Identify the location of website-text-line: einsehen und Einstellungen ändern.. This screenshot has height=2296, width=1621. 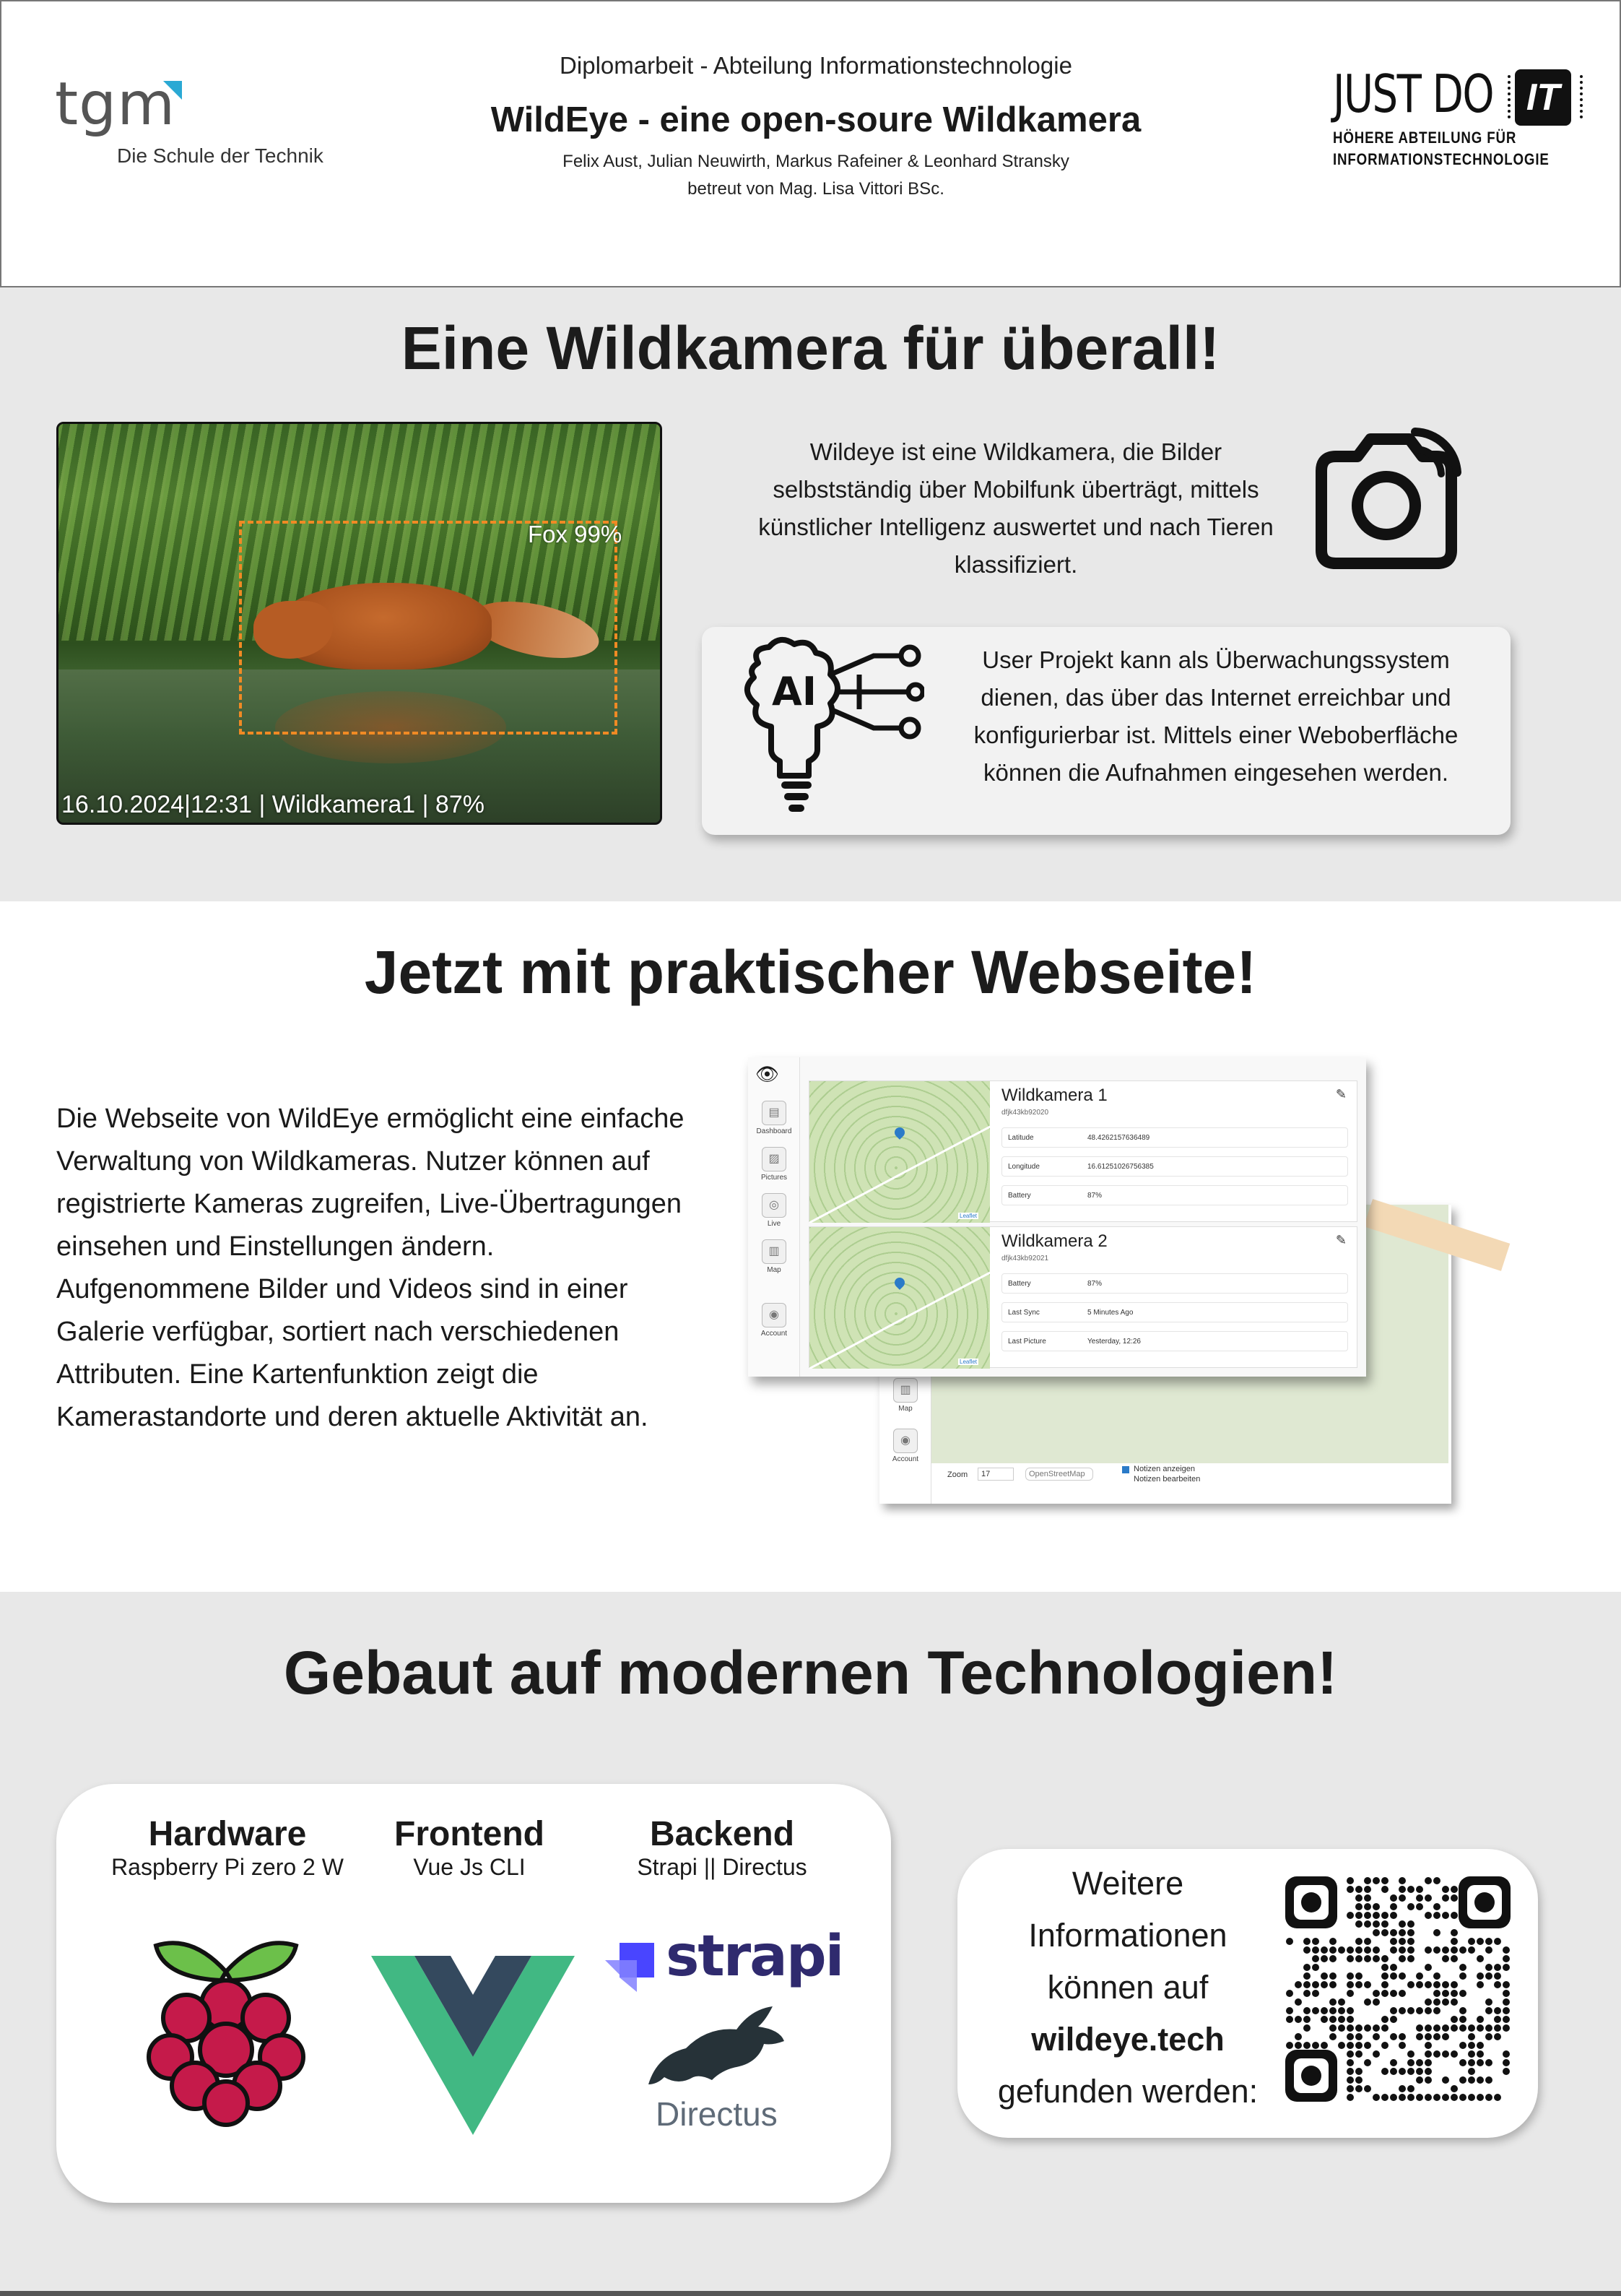
(275, 1246).